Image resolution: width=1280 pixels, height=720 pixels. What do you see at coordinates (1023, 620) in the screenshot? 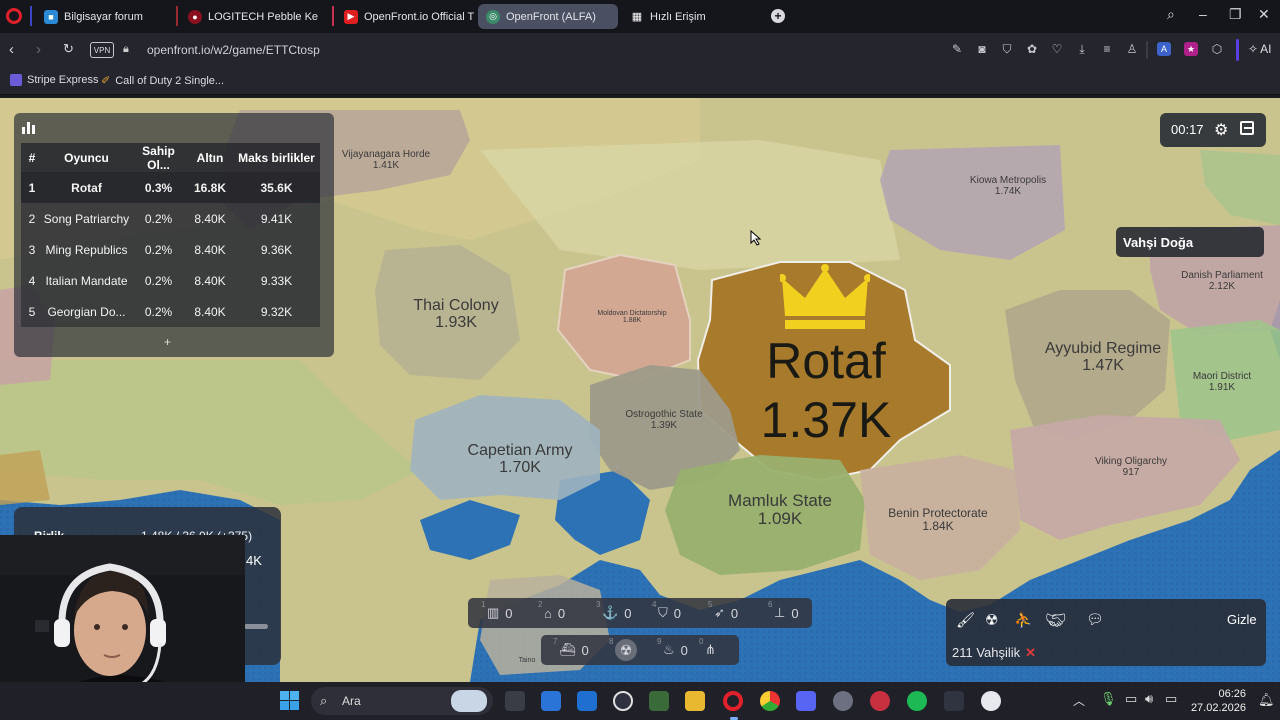
I see `donate-icon: ⛹` at bounding box center [1023, 620].